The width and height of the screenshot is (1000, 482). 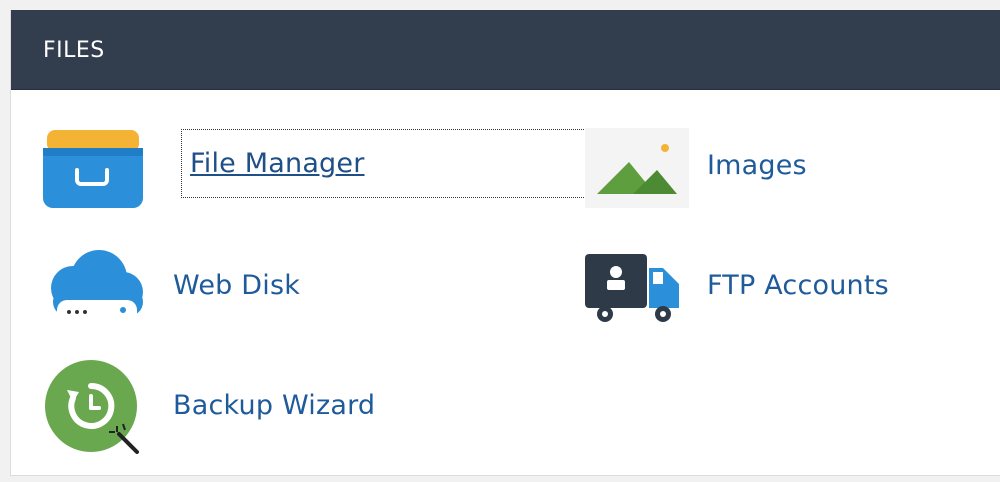 I want to click on web-disk-link: Web Disk, so click(x=289, y=288).